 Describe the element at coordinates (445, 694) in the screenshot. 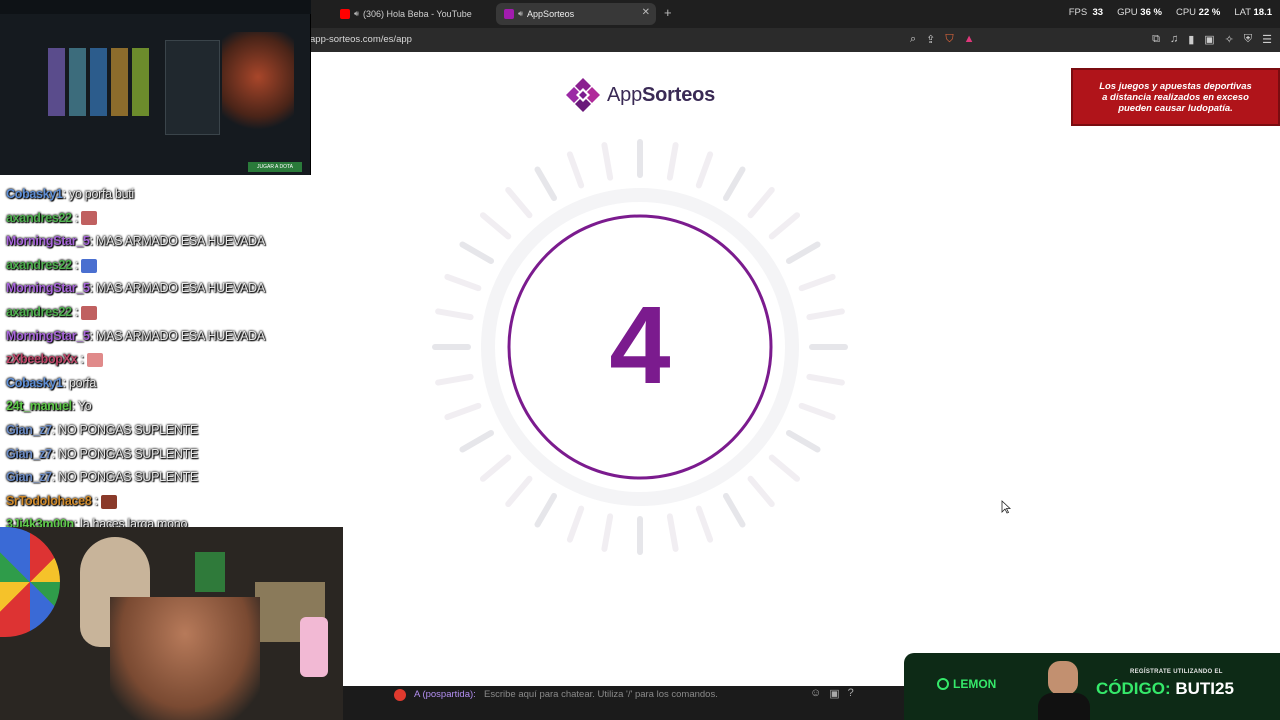

I see `chat-user-label: A (pospartida):` at that location.